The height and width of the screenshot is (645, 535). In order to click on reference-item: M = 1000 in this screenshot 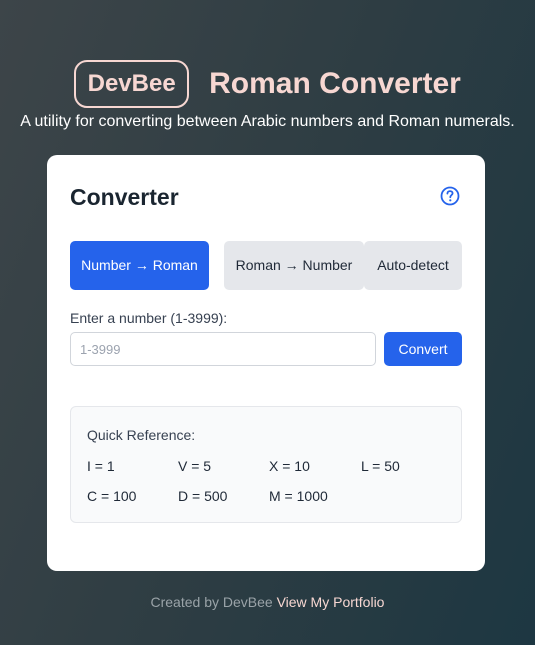, I will do `click(298, 496)`.